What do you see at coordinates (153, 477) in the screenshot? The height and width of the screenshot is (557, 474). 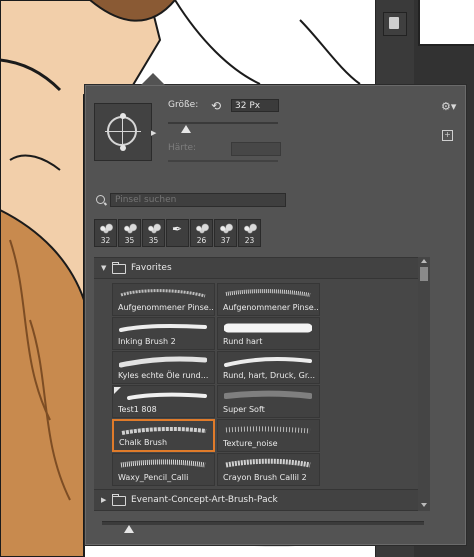 I see `brush-preset-name: Waxy_Pencil_Calli` at bounding box center [153, 477].